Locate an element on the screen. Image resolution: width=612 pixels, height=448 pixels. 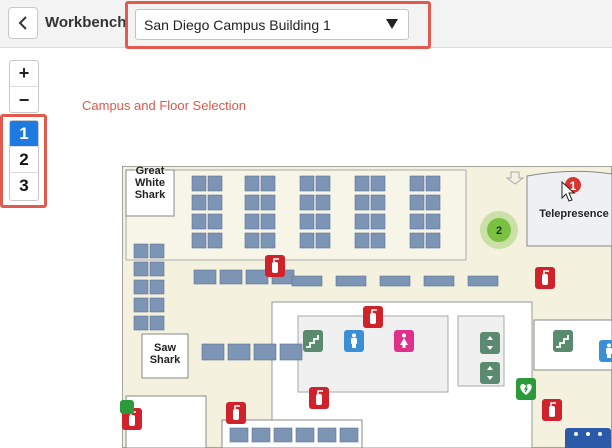
cluster-count: 2 is located at coordinates (499, 231).